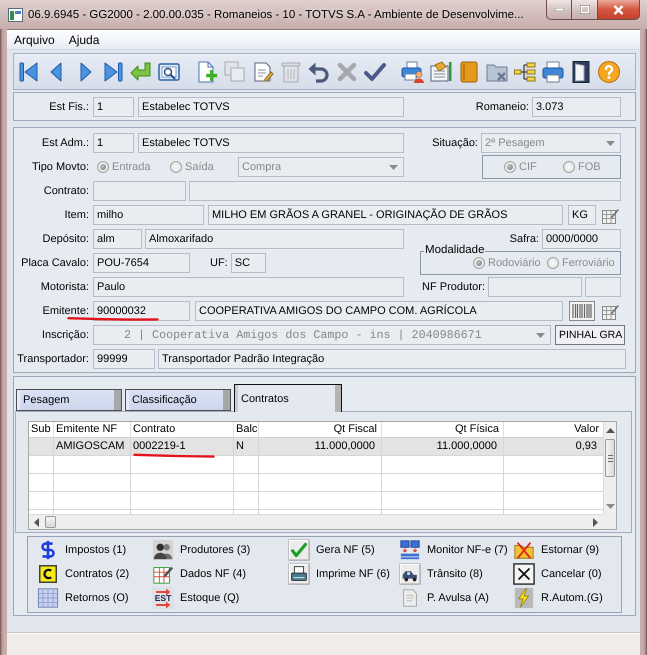 This screenshot has width=647, height=655. I want to click on name-field: Transportador Padrão Integração, so click(392, 359).